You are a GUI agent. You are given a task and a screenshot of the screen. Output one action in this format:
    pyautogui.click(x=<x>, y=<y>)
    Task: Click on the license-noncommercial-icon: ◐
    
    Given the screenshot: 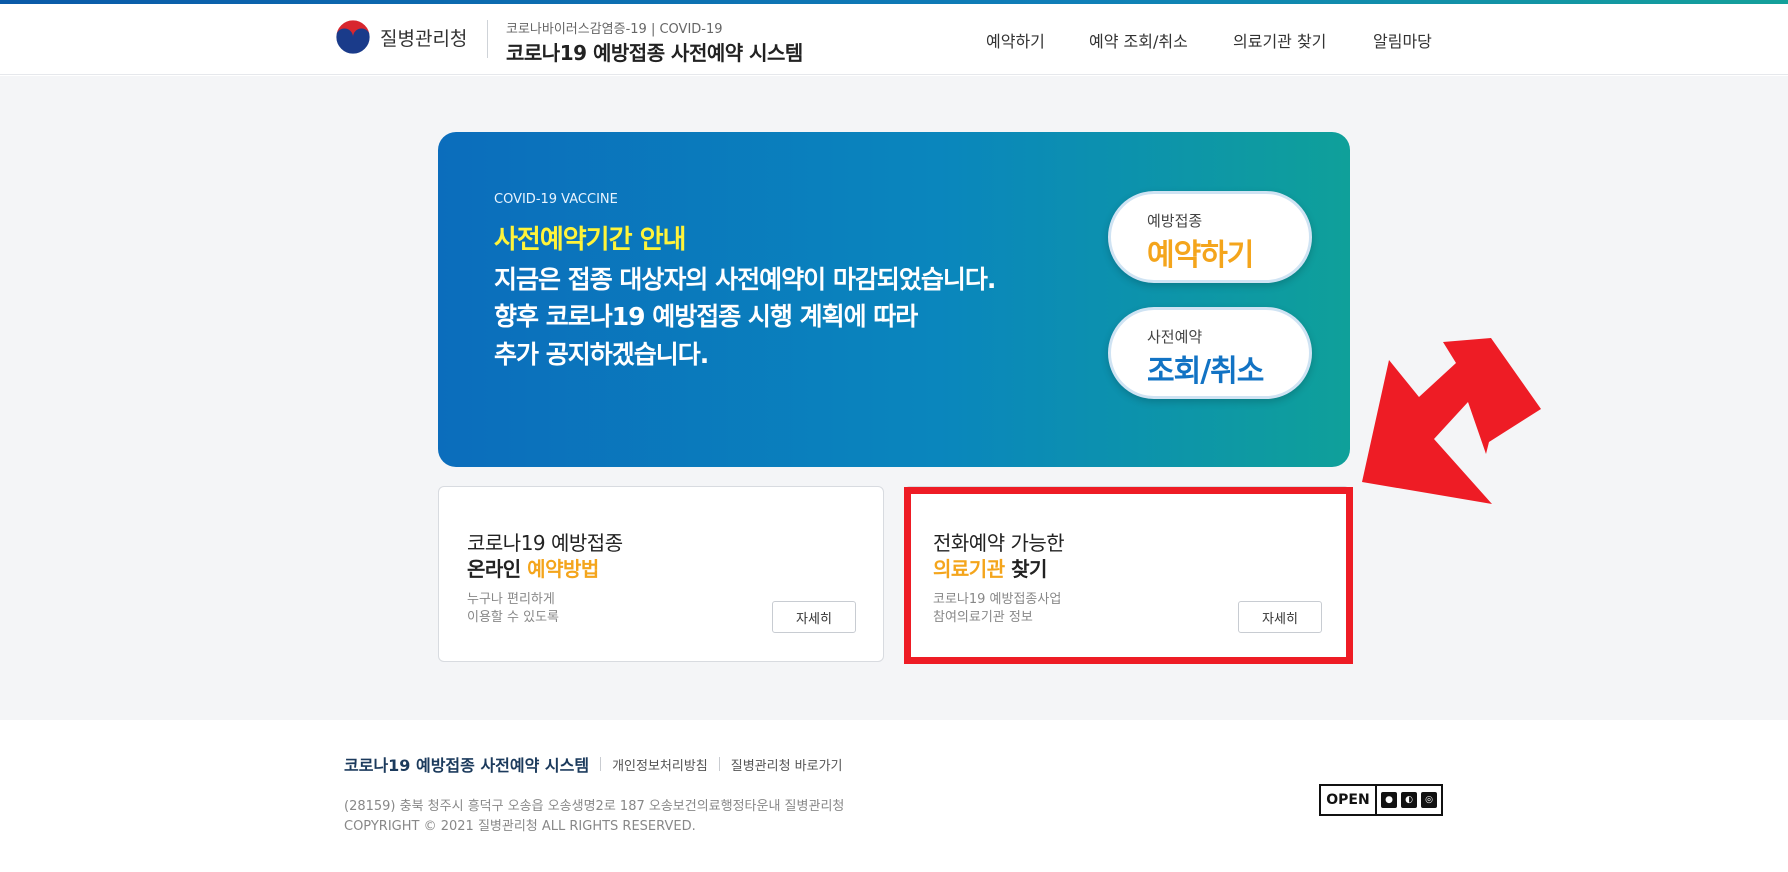 What is the action you would take?
    pyautogui.click(x=1409, y=800)
    